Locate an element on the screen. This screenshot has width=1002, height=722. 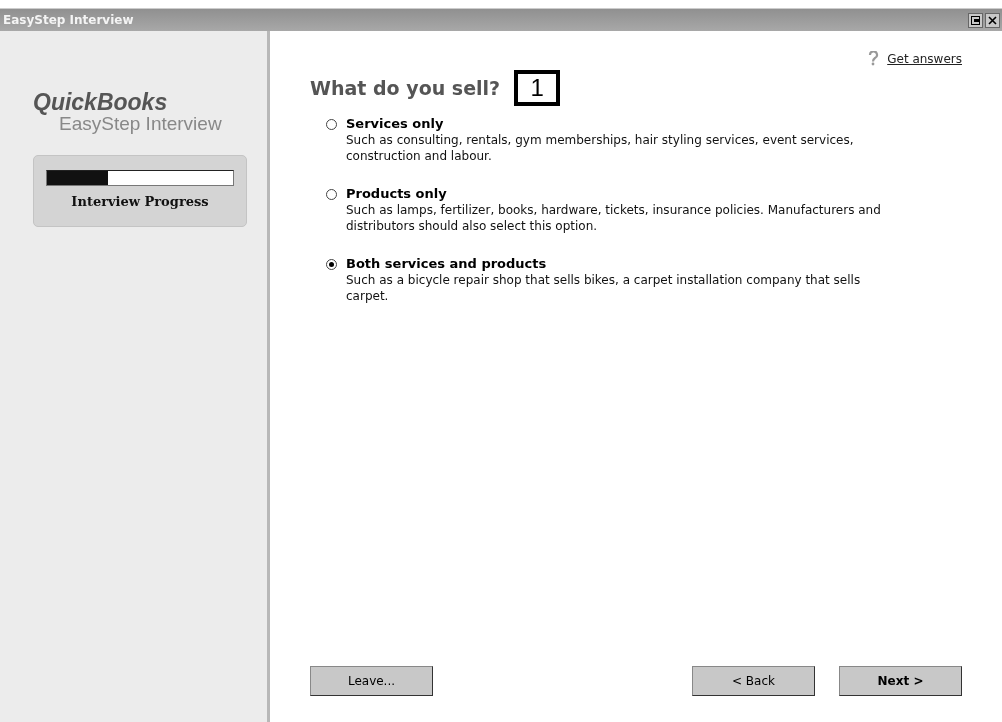
option-description: Such as a bicycle repair shop that sells bikes, a carpet installation company that sells carpet. is located at coordinates (604, 289).